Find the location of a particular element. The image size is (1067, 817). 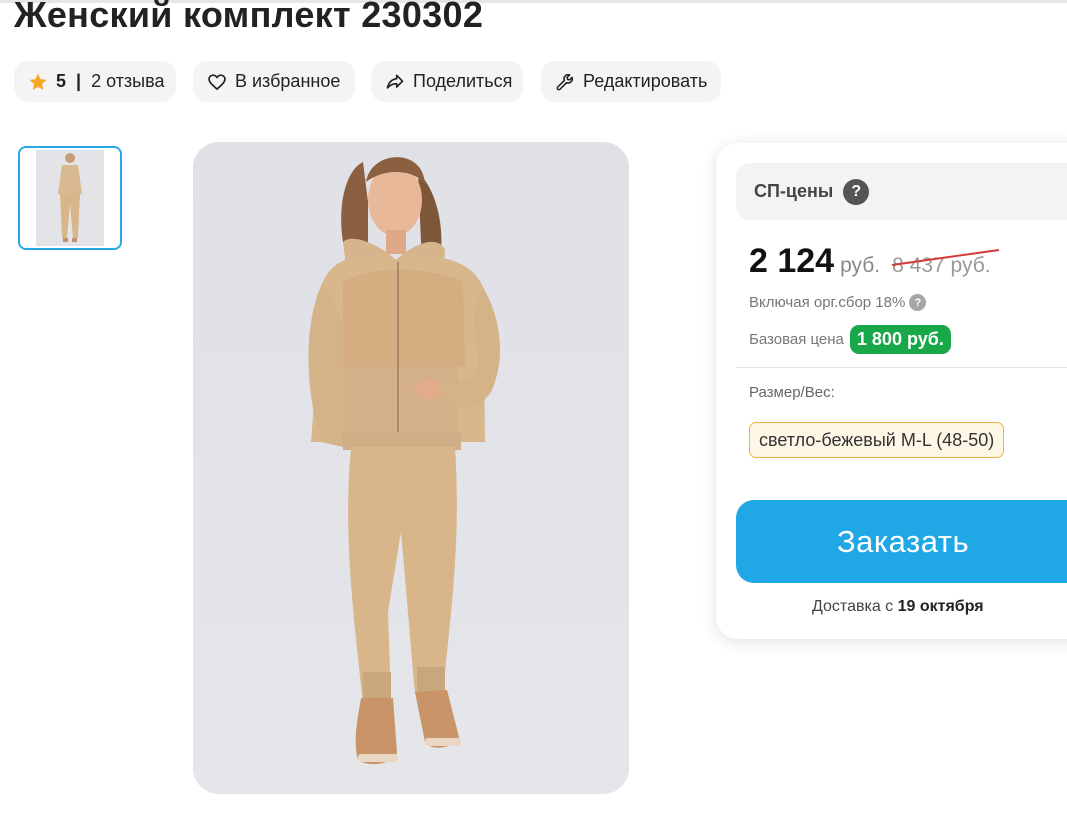

base-price-label: Базовая цена is located at coordinates (796, 339).